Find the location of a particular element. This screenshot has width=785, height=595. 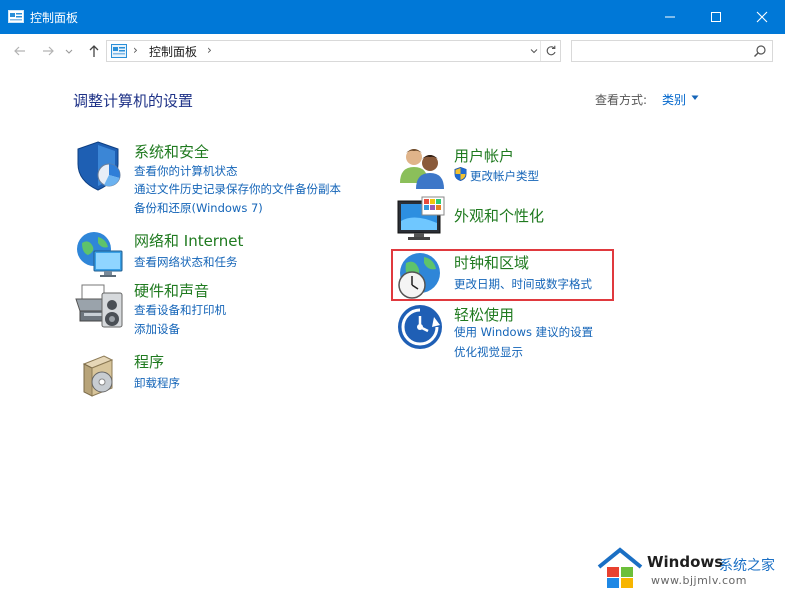

maximize-icon is located at coordinates (716, 17).